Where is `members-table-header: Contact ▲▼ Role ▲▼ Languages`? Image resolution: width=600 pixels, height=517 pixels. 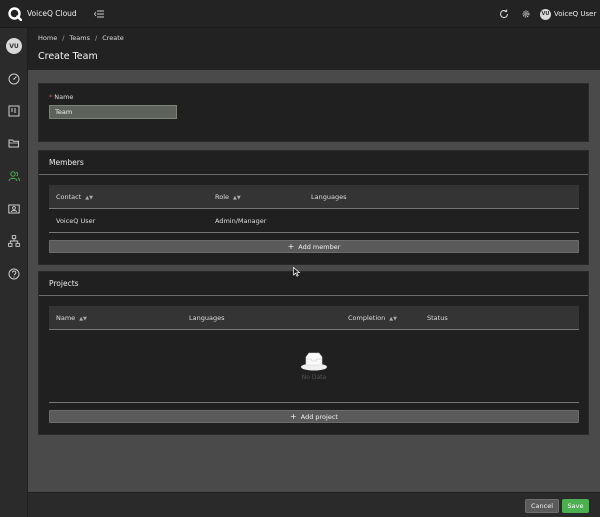 members-table-header: Contact ▲▼ Role ▲▼ Languages is located at coordinates (314, 197).